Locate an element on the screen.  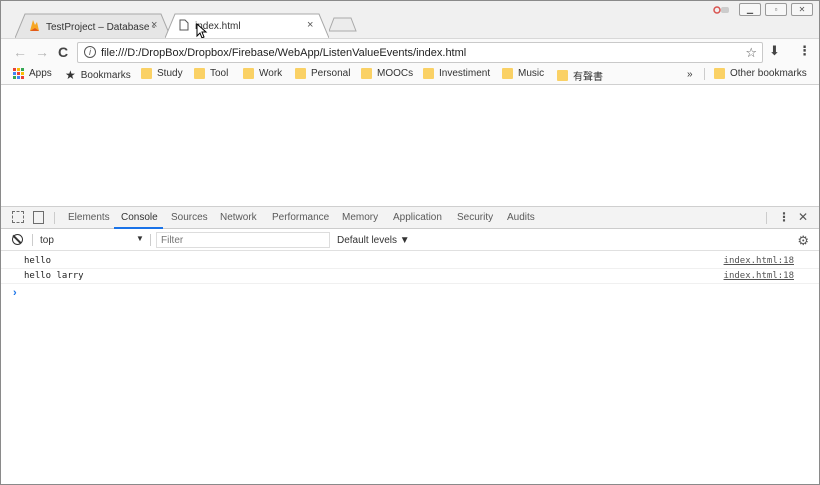
title-bar: TestProject – Database - × index.html × is located at coordinates (410, 20).